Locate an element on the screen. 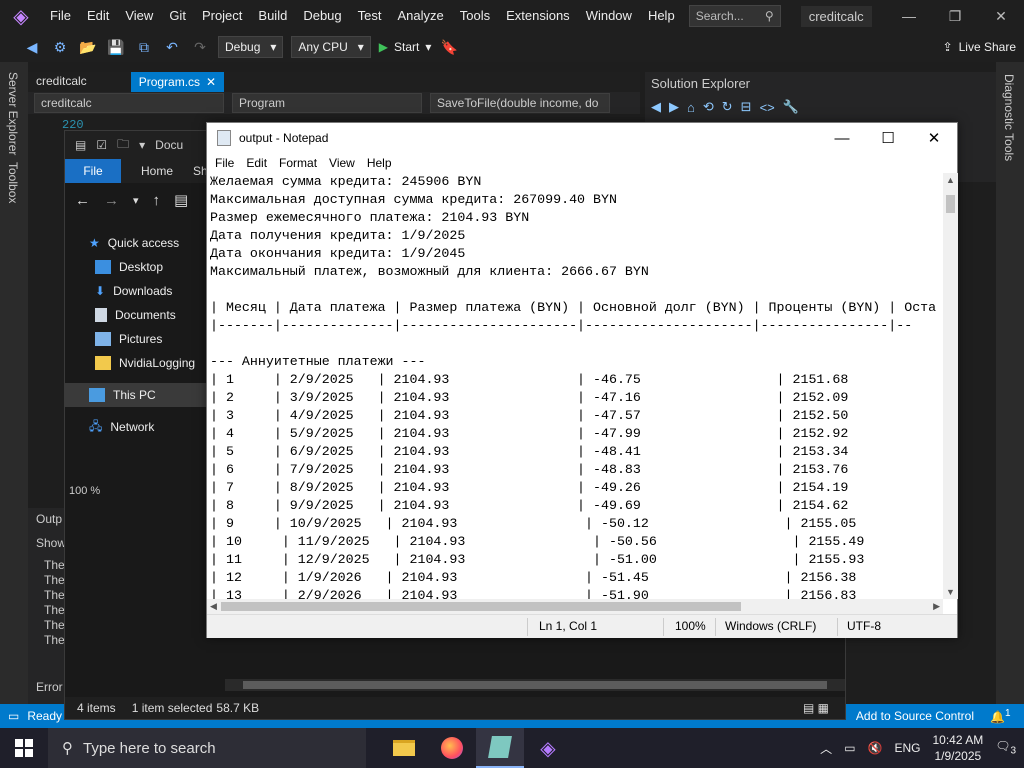 The image size is (1024, 768). forward-icon: ▶ is located at coordinates (674, 107).